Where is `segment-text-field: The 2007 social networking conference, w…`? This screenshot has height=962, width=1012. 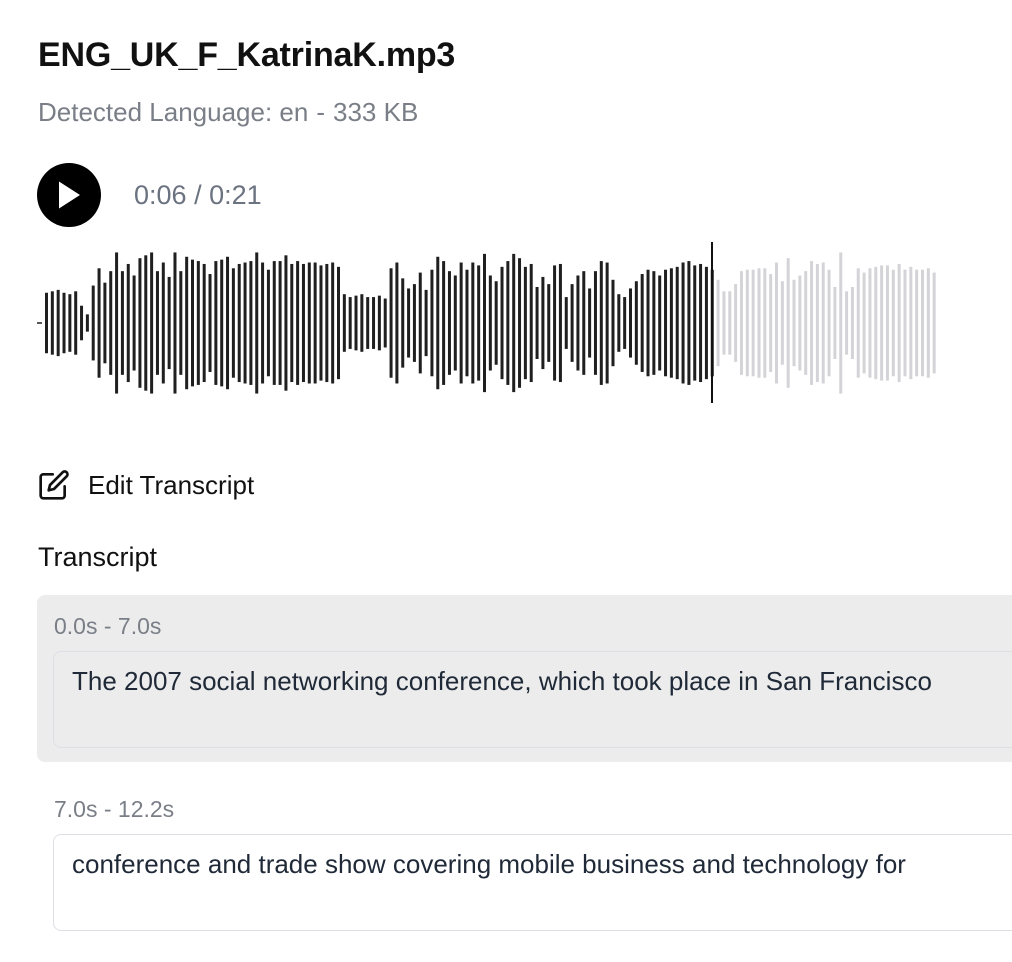 segment-text-field: The 2007 social networking conference, w… is located at coordinates (532, 699).